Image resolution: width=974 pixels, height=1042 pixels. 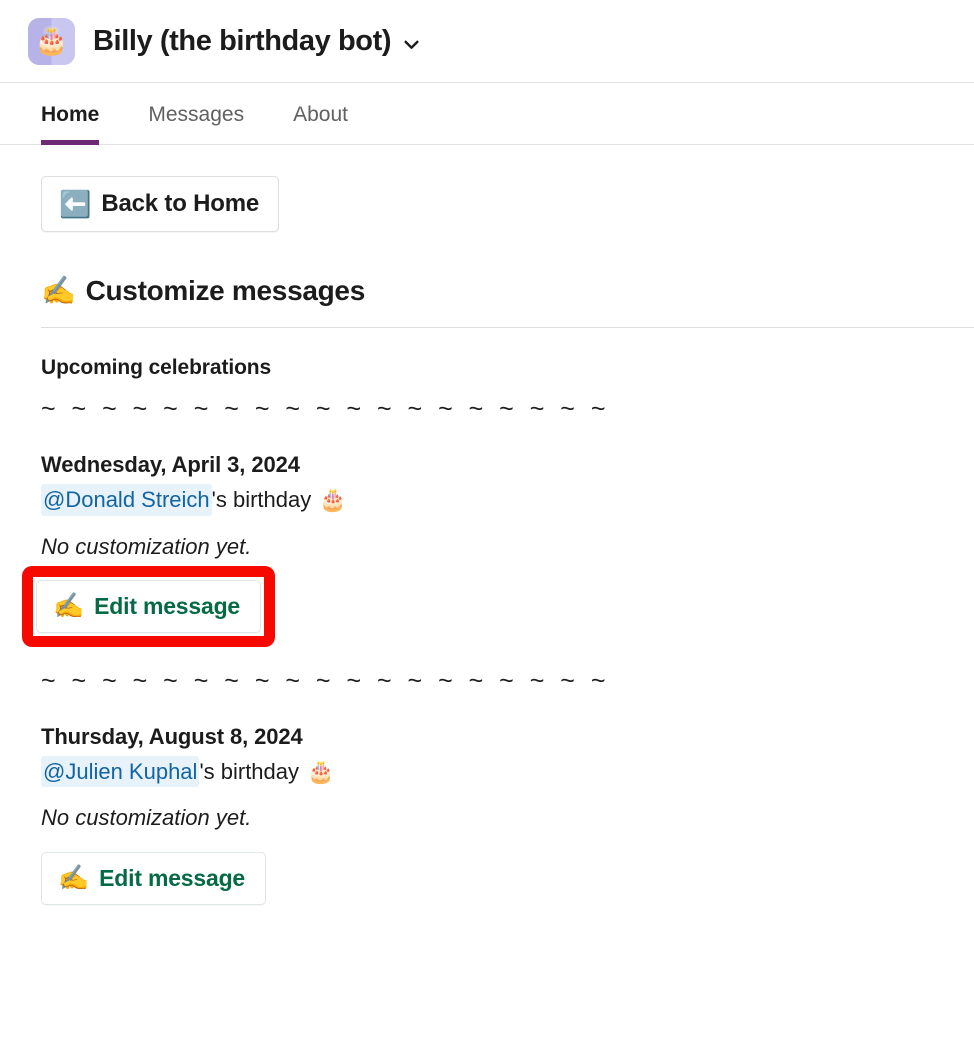 What do you see at coordinates (172, 736) in the screenshot?
I see `celebration-date: Thursday, August 8, 2024` at bounding box center [172, 736].